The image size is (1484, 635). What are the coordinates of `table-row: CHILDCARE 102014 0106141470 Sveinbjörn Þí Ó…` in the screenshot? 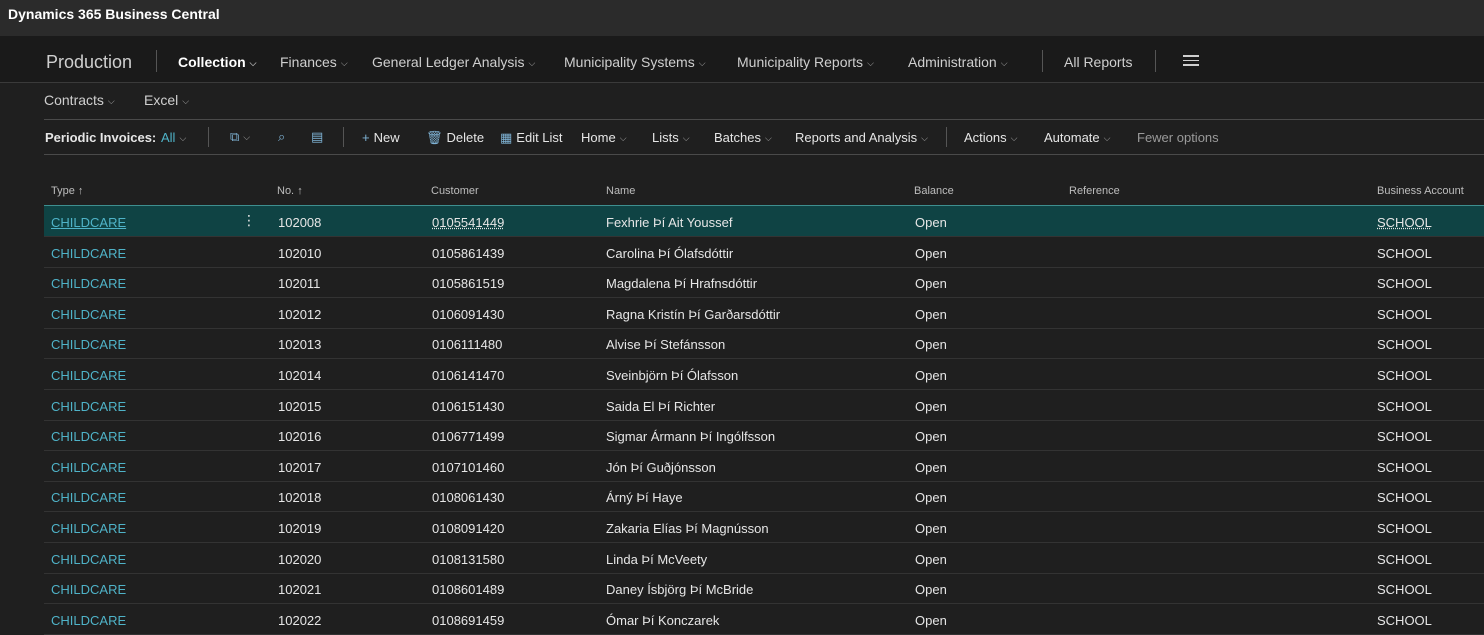 It's located at (764, 374).